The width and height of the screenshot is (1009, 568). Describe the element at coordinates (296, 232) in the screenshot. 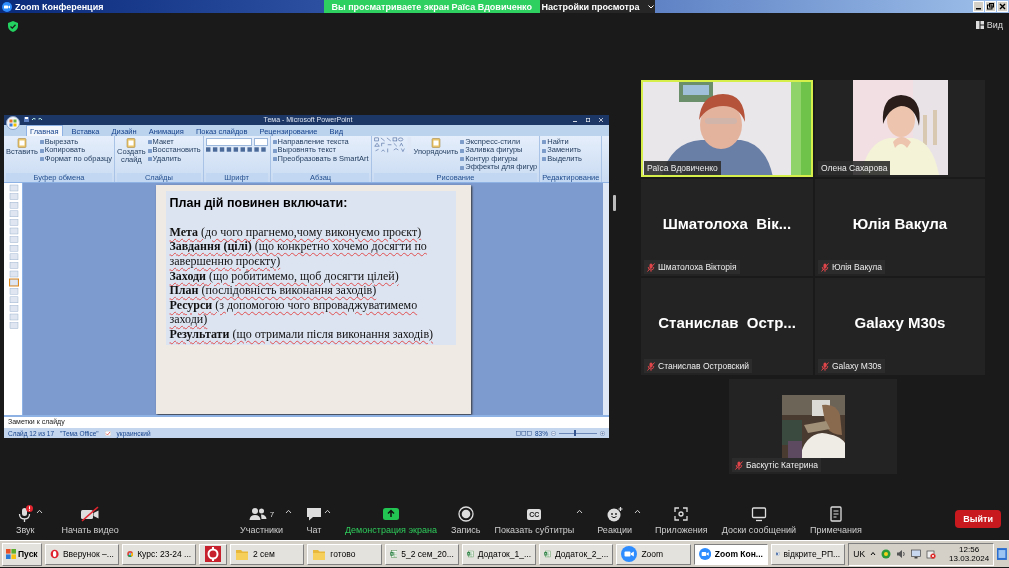

I see `slide-bullet-text: Мета (до чого прагнемо,чому виконуємо проєкт)` at that location.